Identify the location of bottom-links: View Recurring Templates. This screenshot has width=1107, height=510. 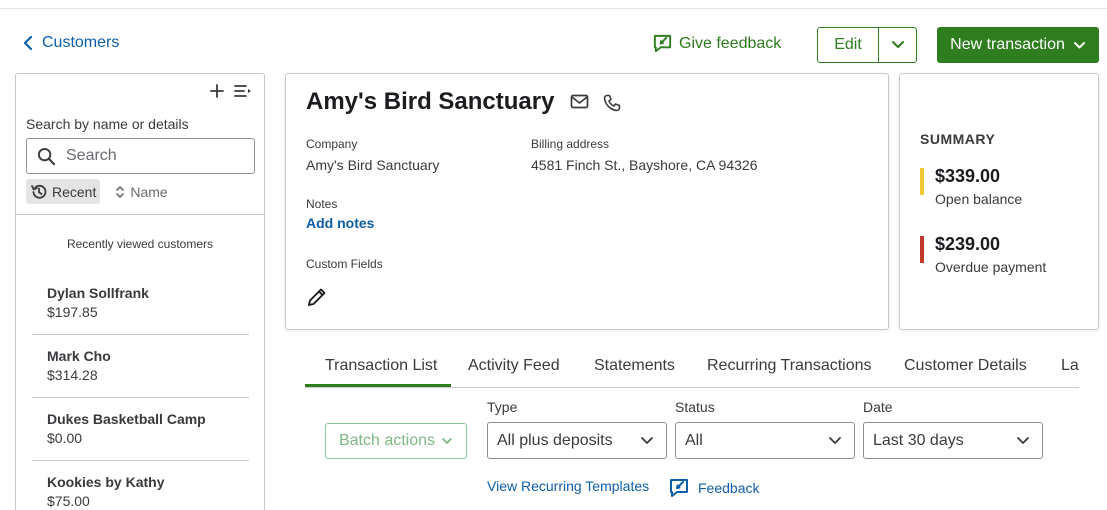
(568, 486).